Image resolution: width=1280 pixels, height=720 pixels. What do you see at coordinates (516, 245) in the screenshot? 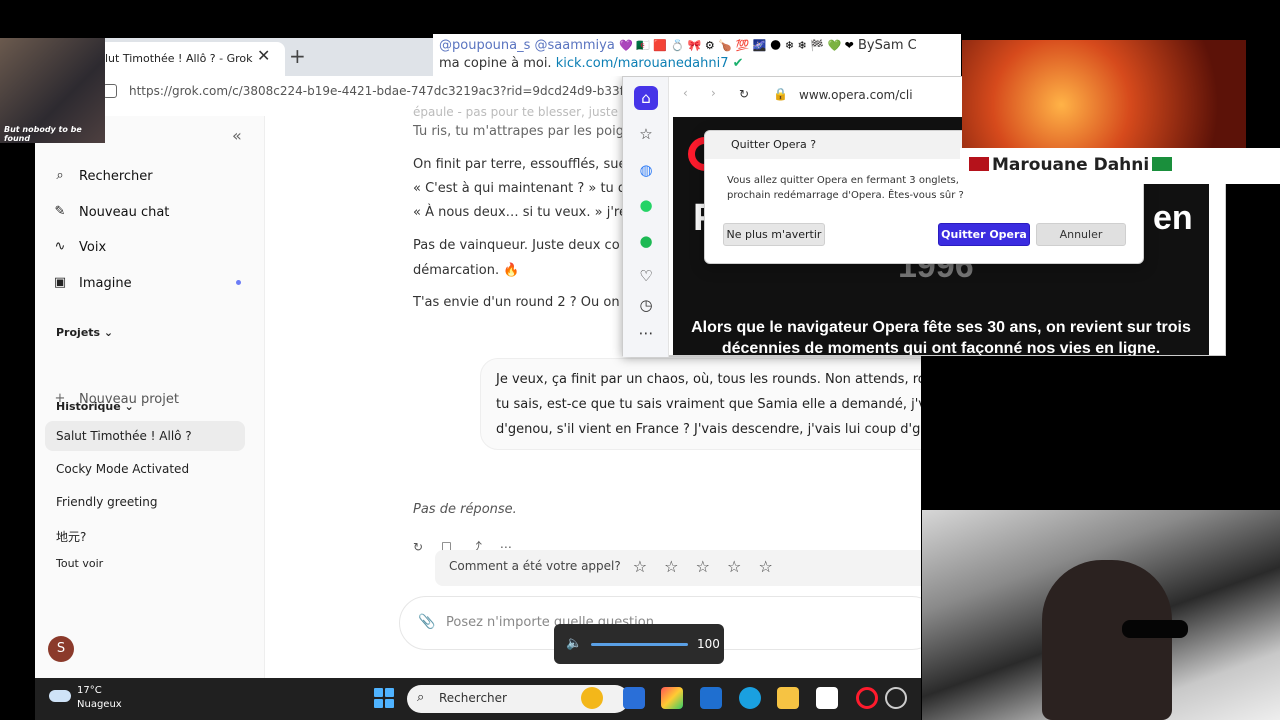
I see `assistant-line: Pas de vainqueur. Juste deux co` at bounding box center [516, 245].